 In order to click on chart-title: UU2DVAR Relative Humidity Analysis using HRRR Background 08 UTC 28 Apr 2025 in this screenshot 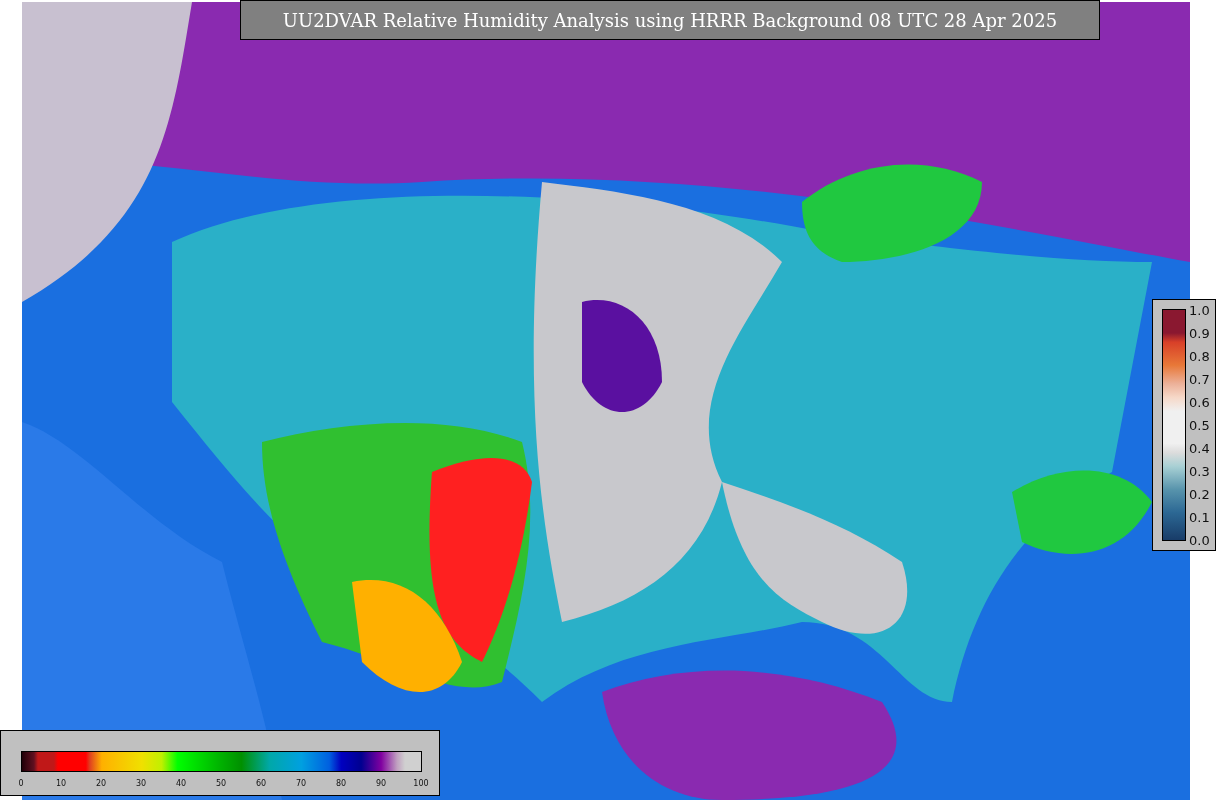, I will do `click(670, 20)`.